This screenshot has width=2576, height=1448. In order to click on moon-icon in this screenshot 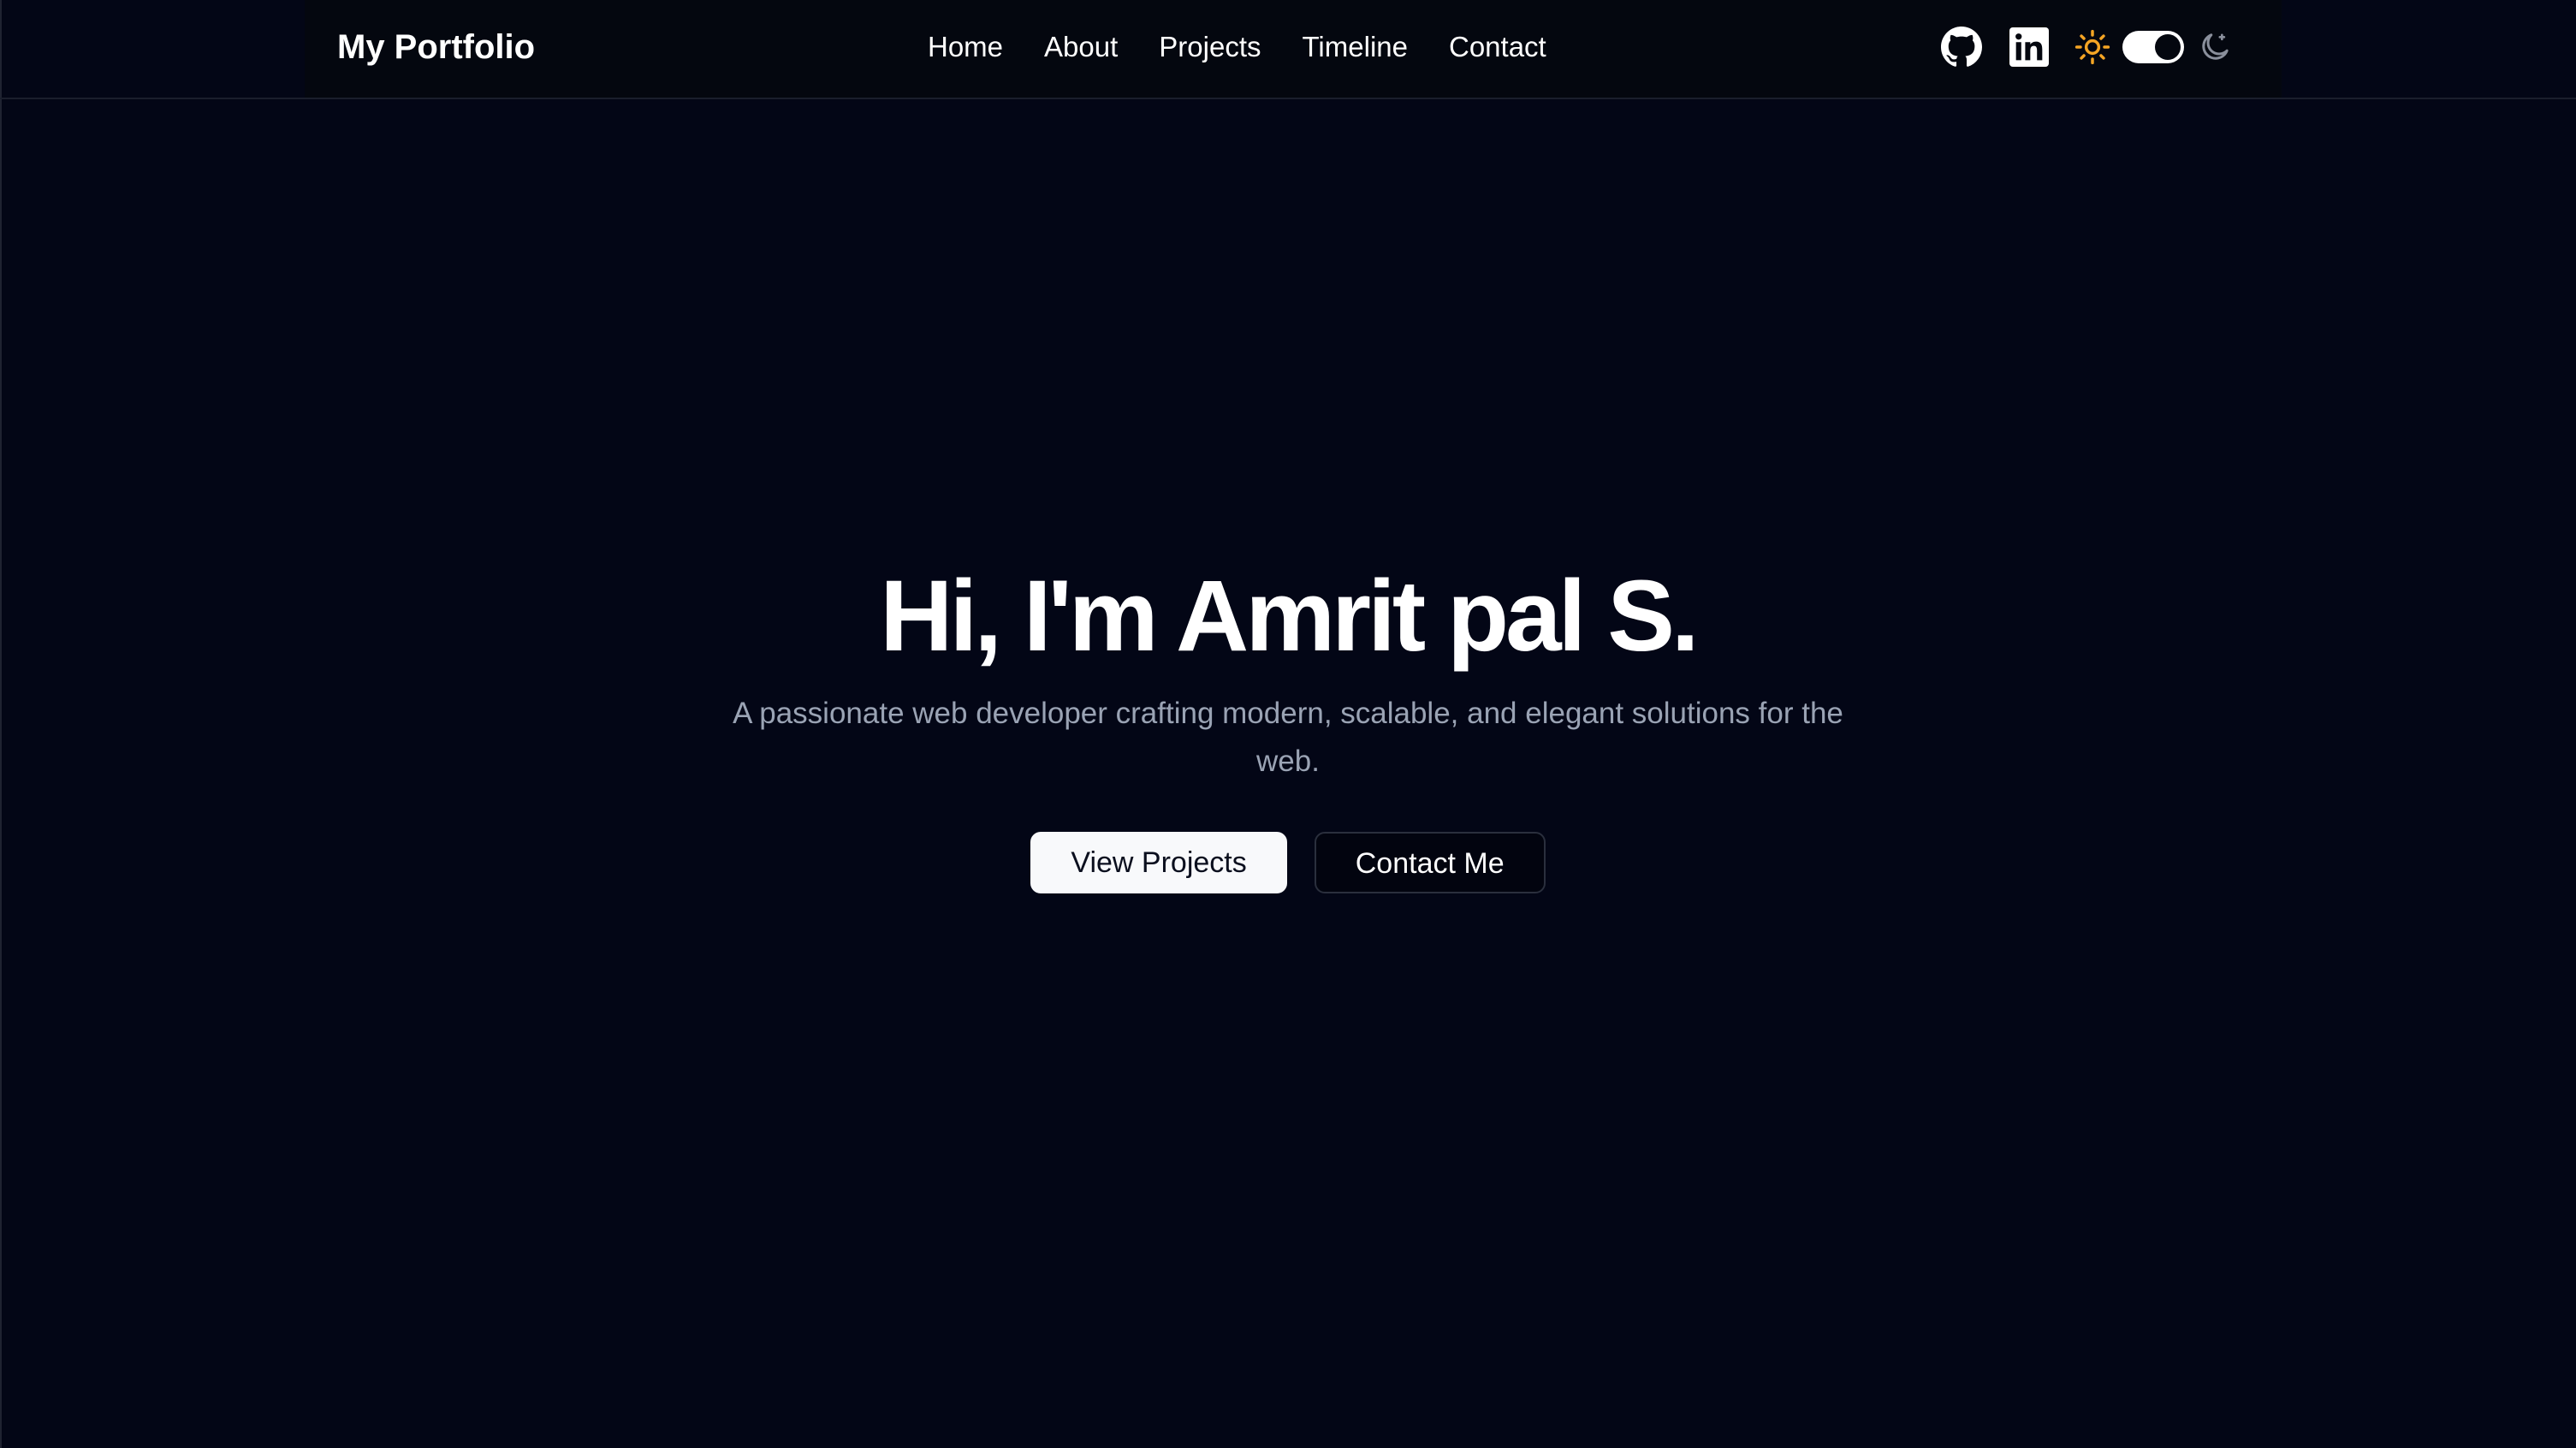, I will do `click(2215, 47)`.